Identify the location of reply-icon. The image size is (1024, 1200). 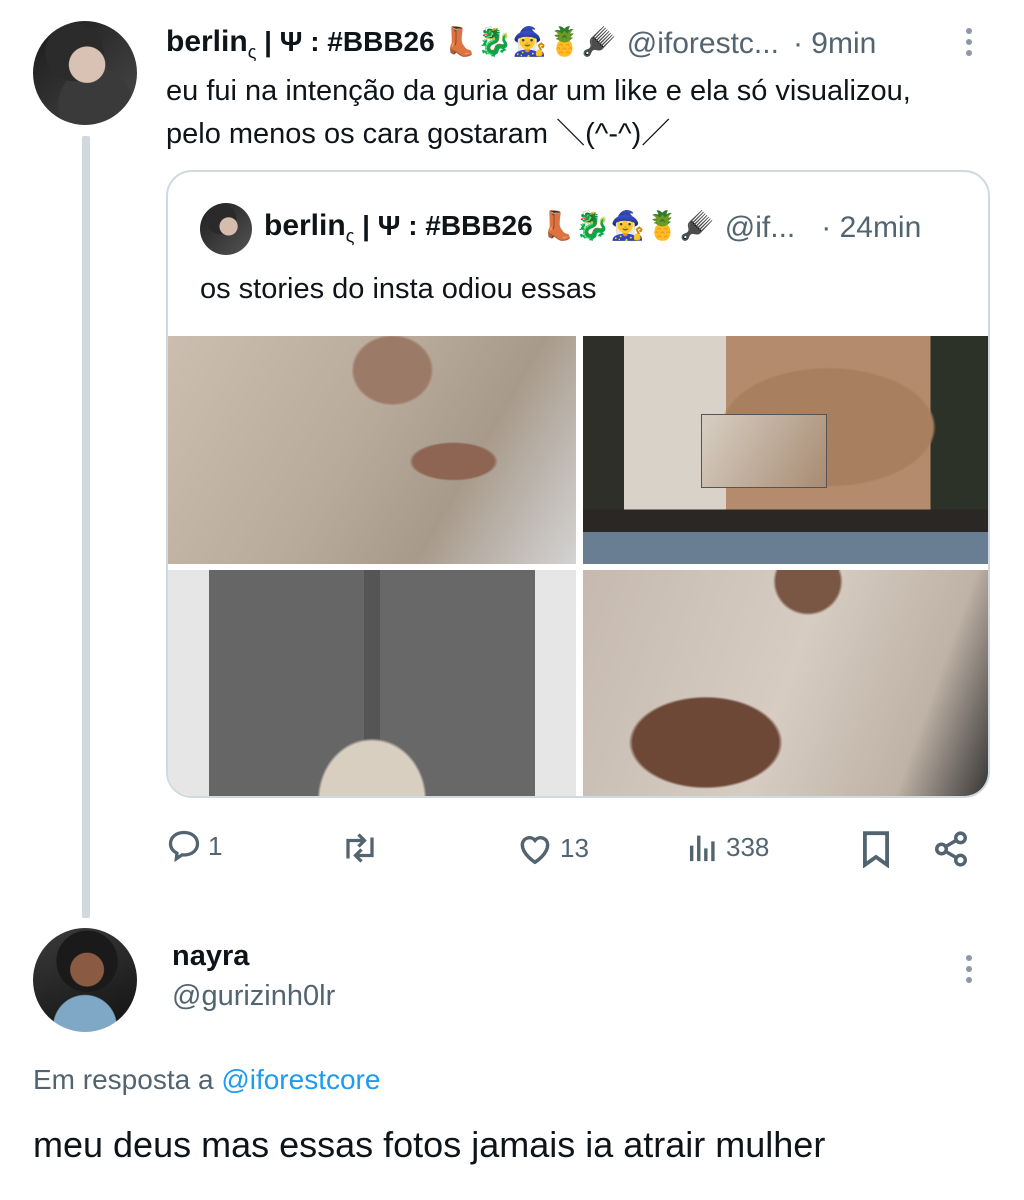
(184, 846).